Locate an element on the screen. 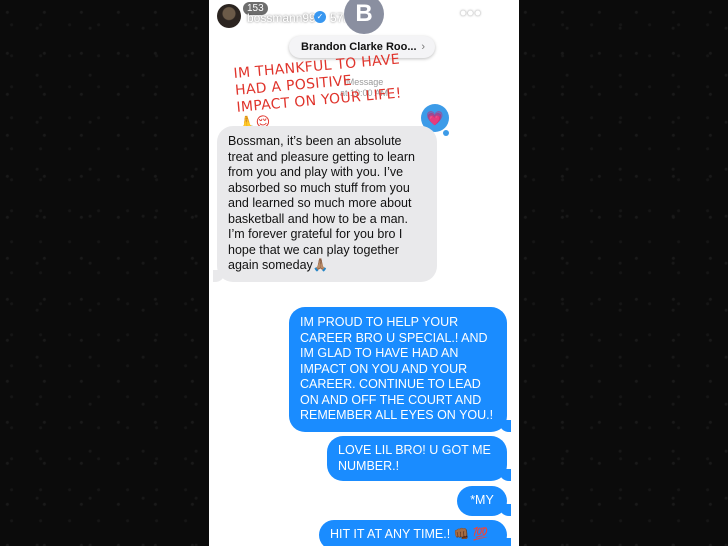 This screenshot has width=728, height=546. story-username: bossmann99 is located at coordinates (281, 18).